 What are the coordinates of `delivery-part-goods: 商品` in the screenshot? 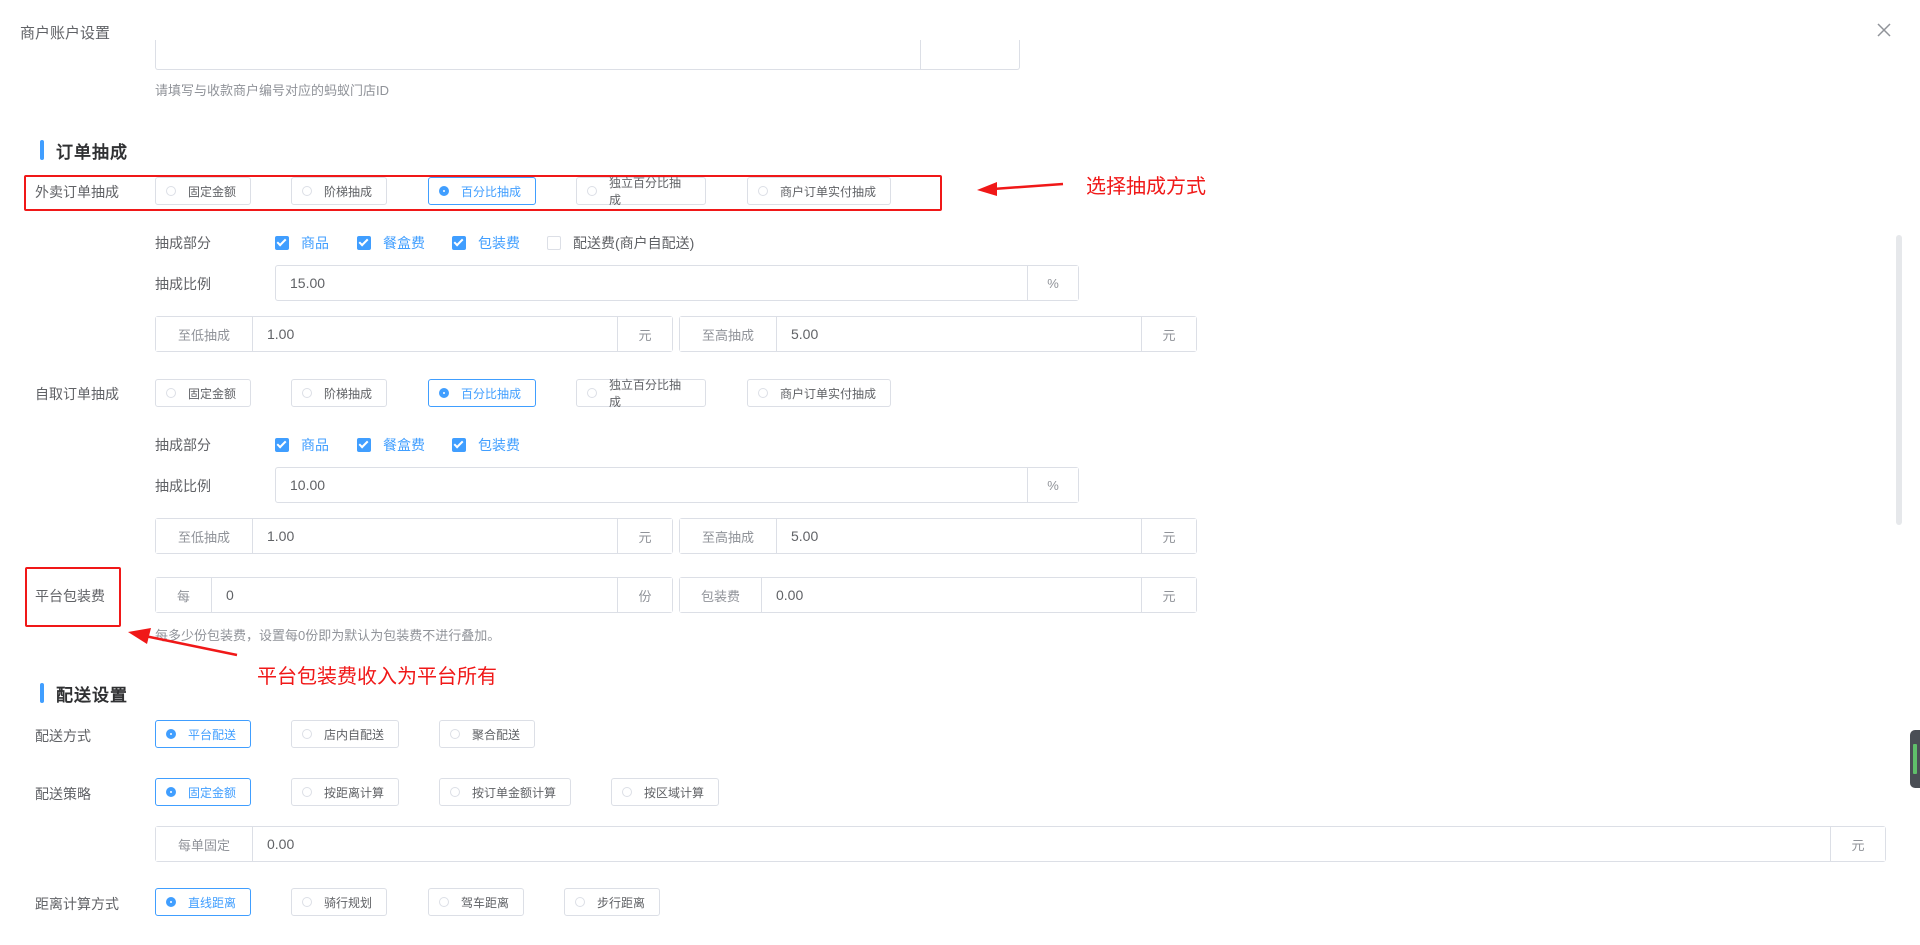 It's located at (302, 243).